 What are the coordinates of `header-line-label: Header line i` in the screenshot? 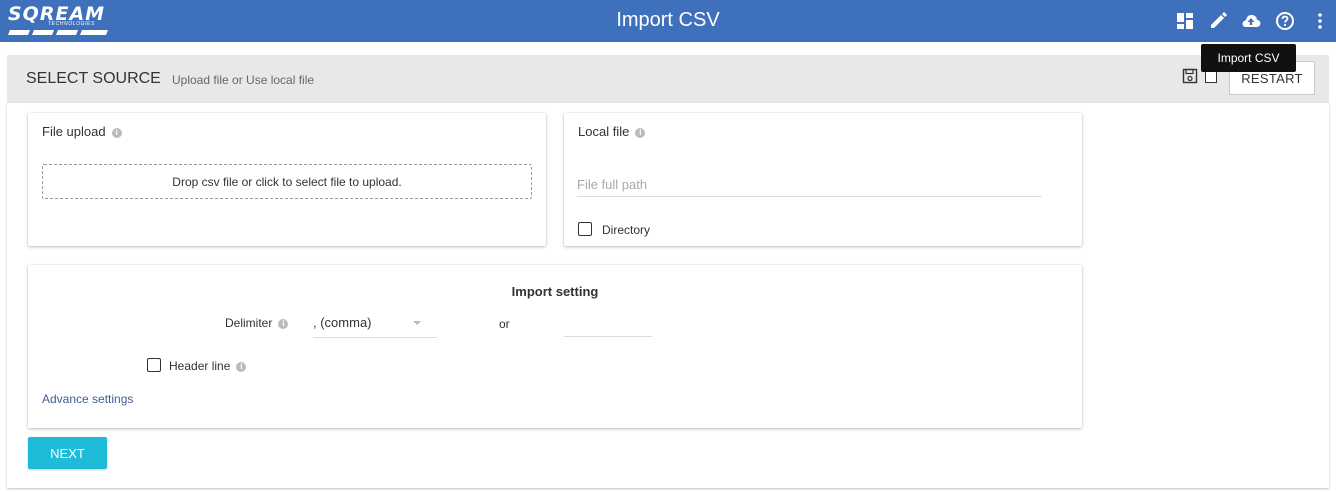 It's located at (208, 366).